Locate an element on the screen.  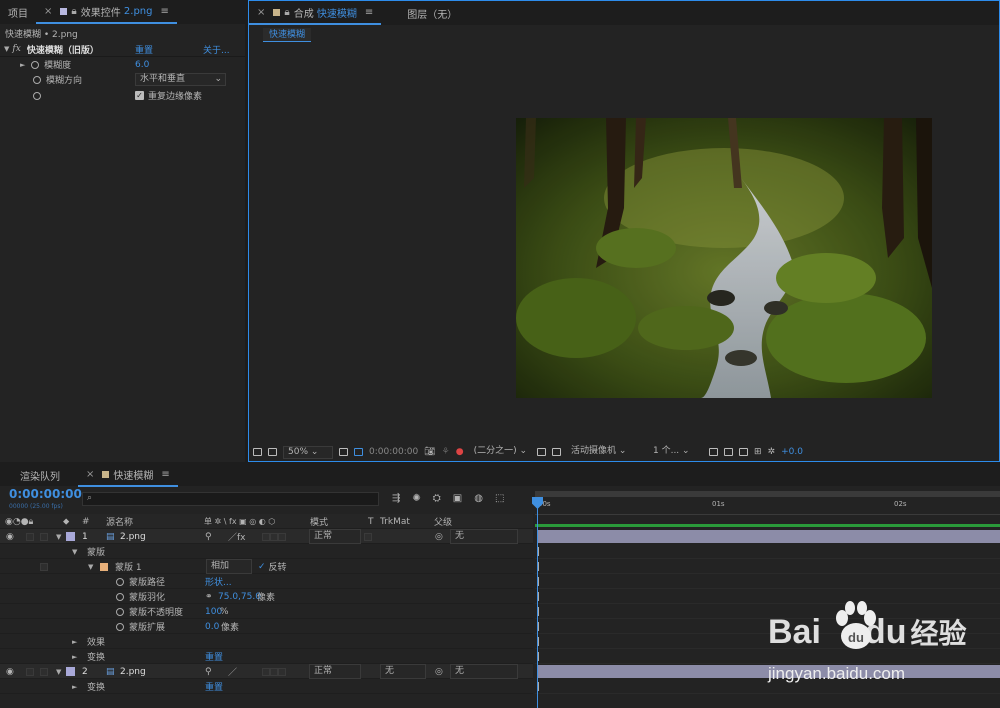
mask-lock-box is located at coordinates (44, 566).